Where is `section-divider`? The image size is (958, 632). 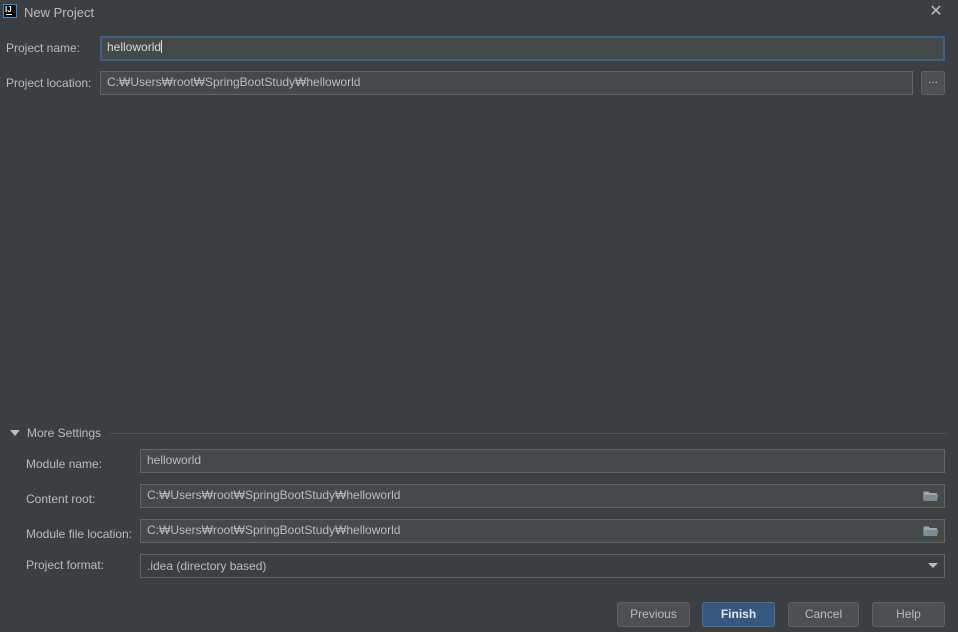
section-divider is located at coordinates (528, 433).